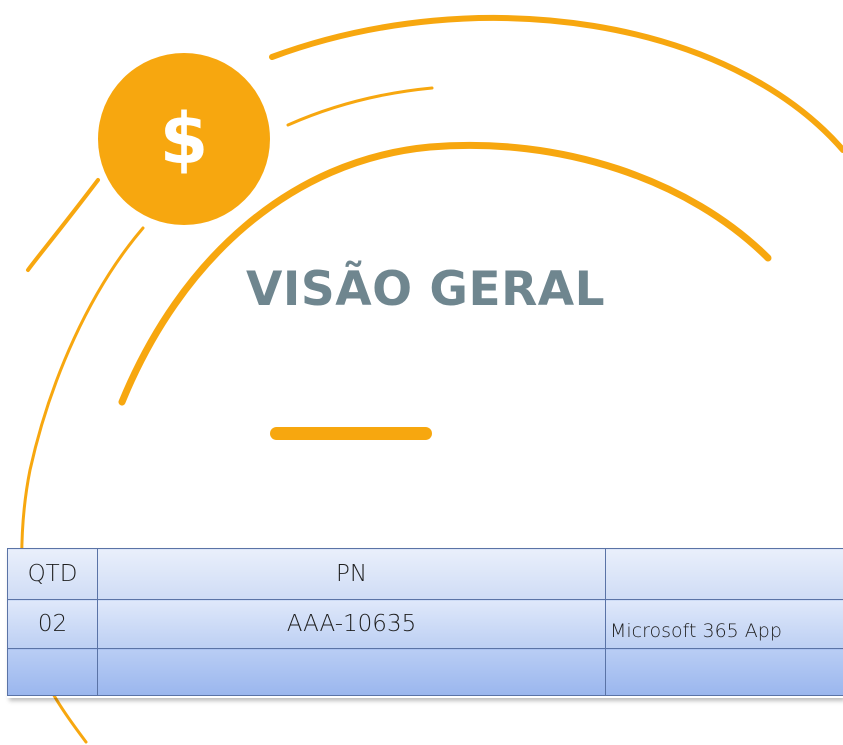 Image resolution: width=843 pixels, height=745 pixels. I want to click on outer-arc, so click(556, 83).